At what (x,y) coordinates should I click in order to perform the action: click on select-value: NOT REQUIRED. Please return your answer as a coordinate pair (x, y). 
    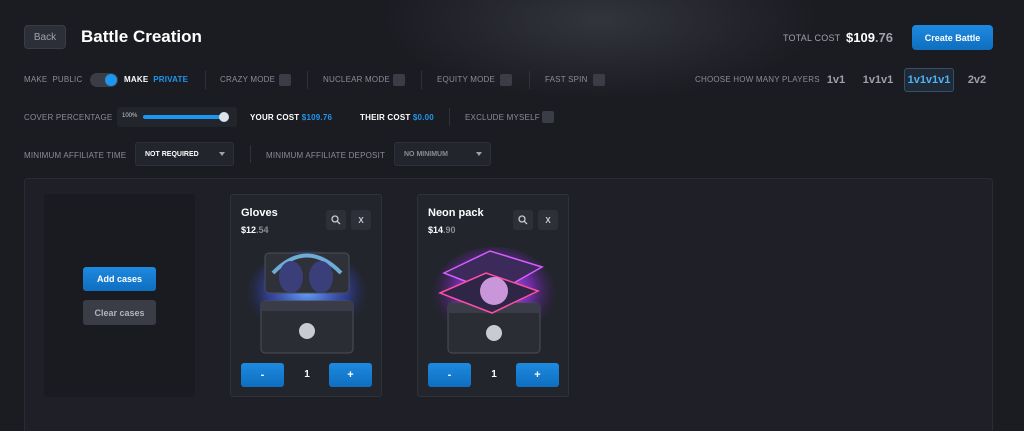
    Looking at the image, I should click on (172, 154).